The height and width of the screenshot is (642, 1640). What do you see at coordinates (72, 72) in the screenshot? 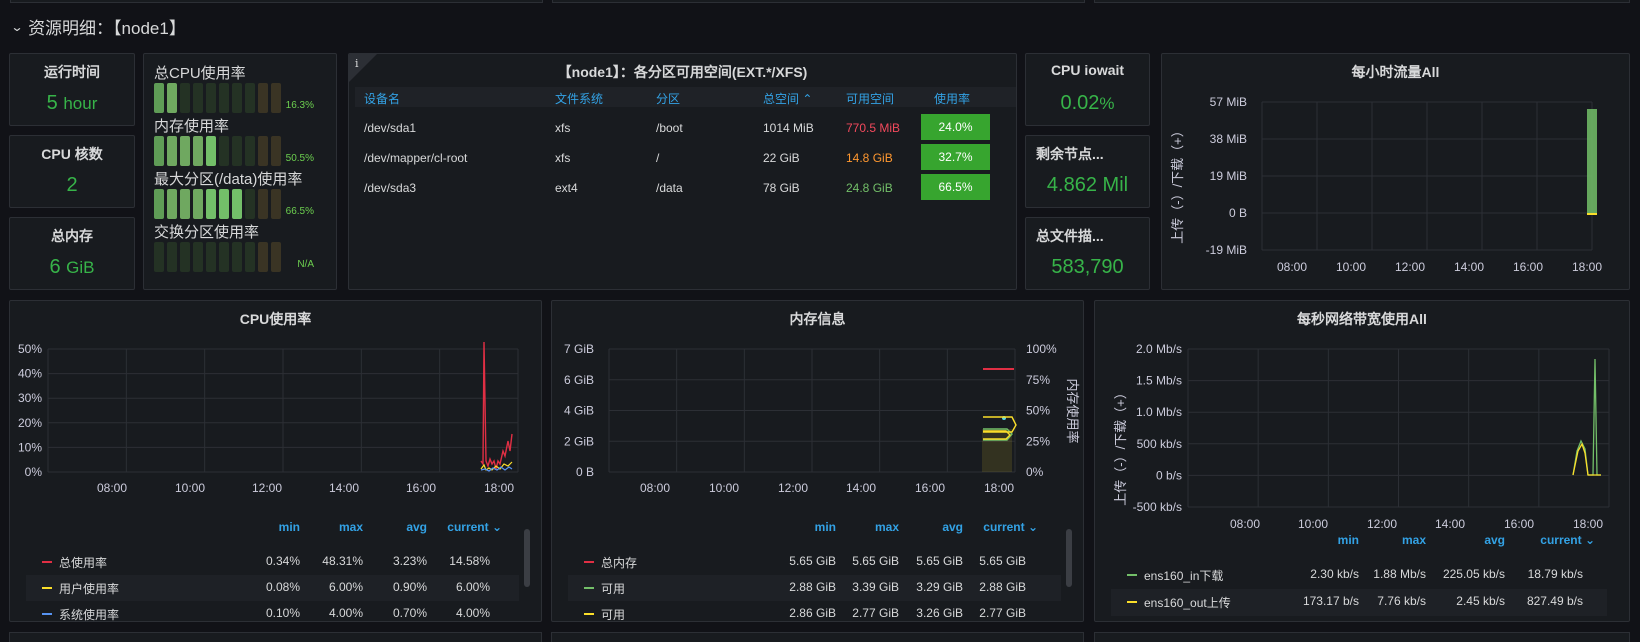
I see `panel-title: 运行时间` at bounding box center [72, 72].